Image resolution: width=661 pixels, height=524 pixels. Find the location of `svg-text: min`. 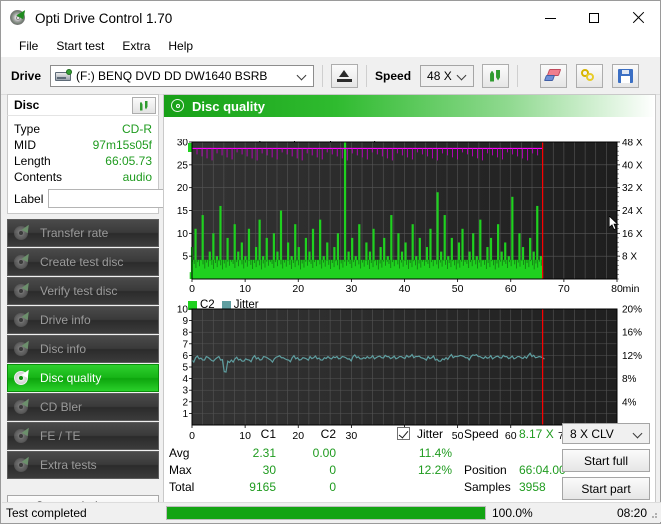

svg-text: min is located at coordinates (631, 289).